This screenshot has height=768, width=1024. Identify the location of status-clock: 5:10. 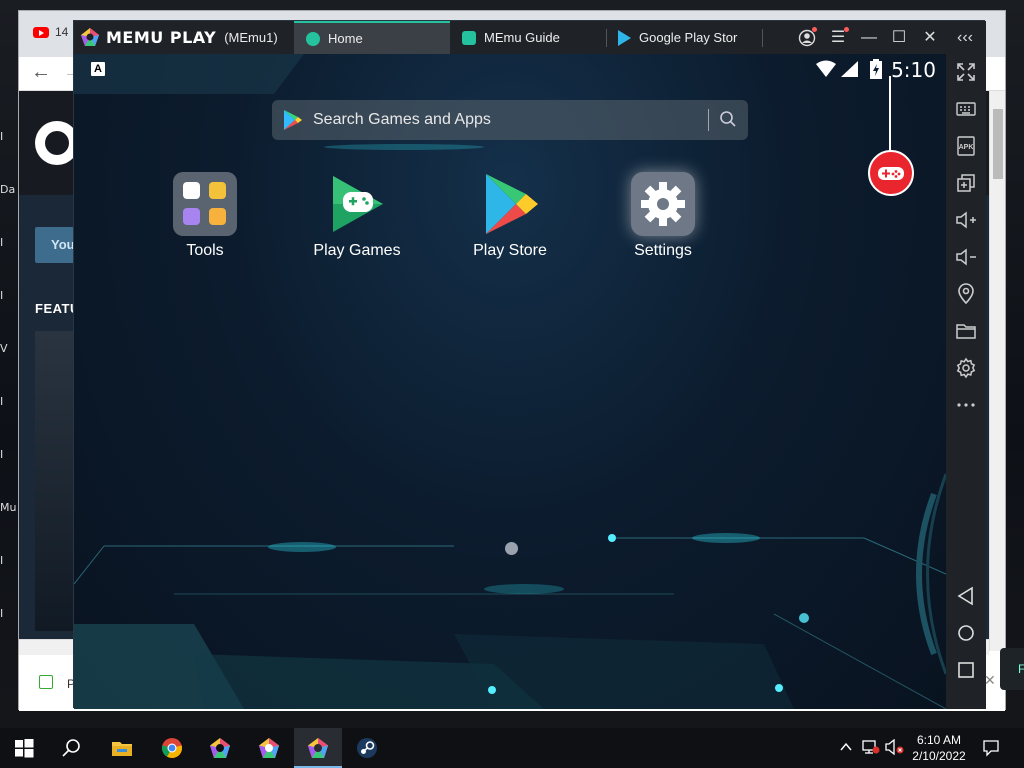
(913, 70).